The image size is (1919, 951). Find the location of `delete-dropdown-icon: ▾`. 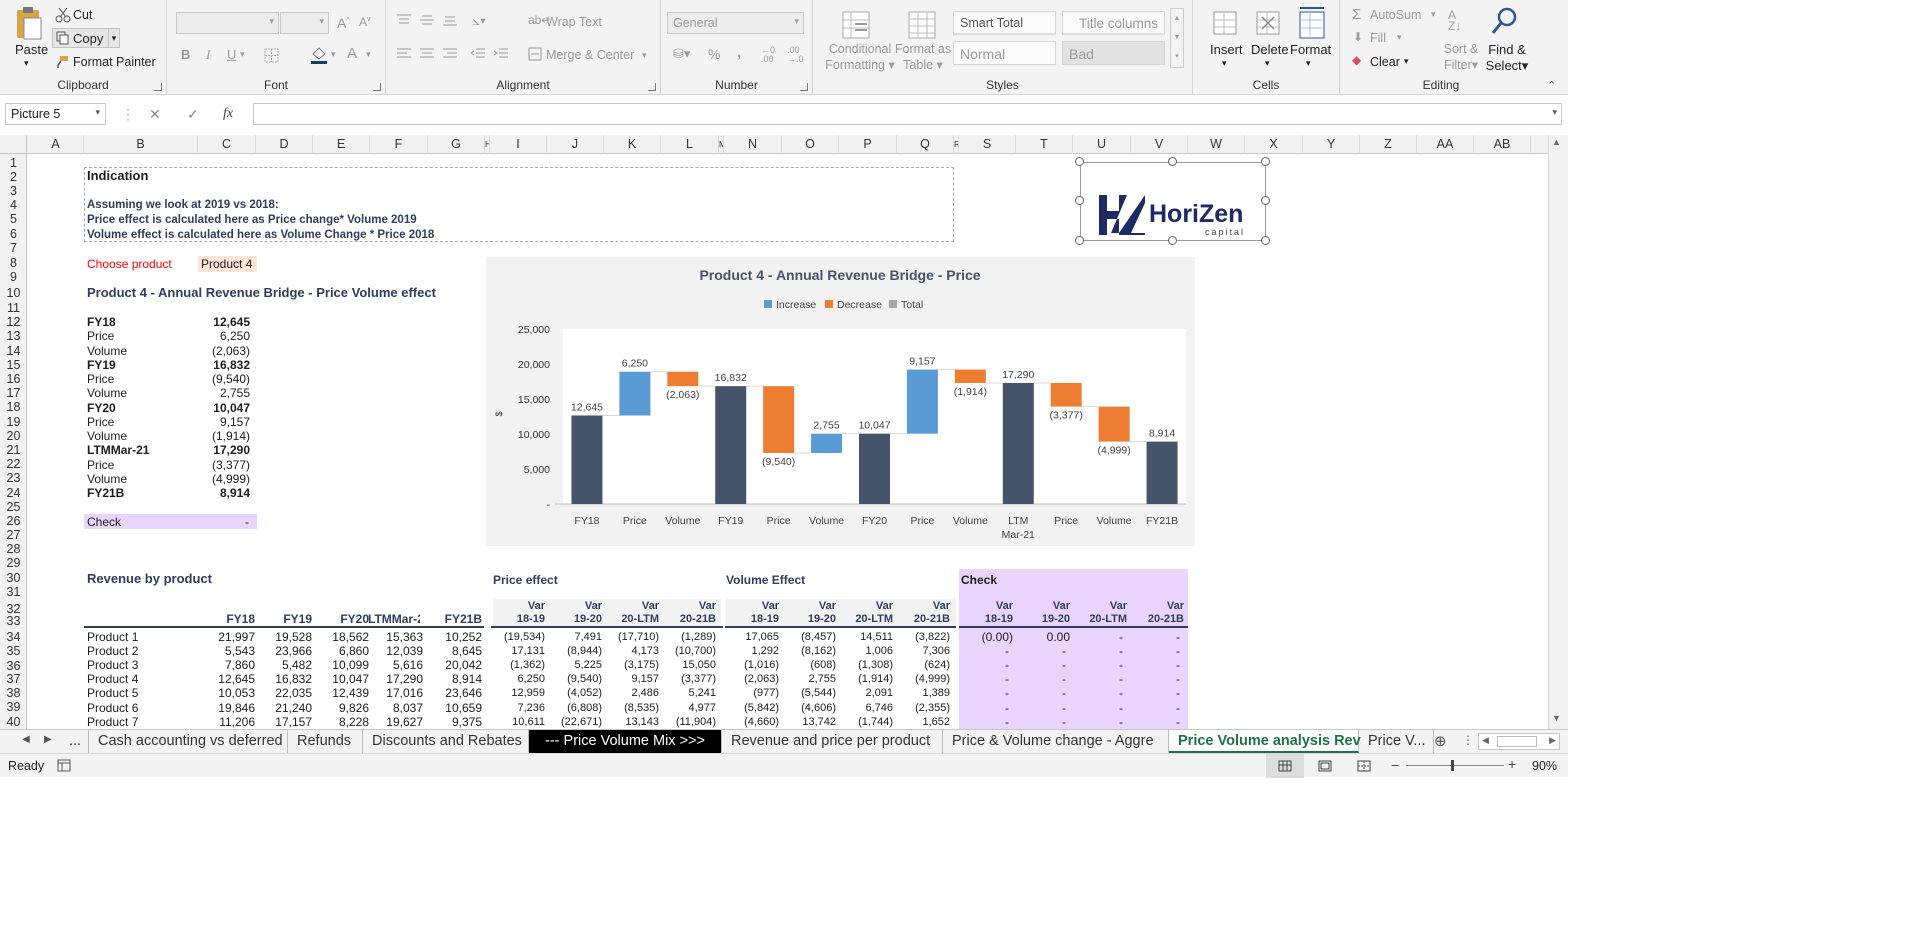

delete-dropdown-icon: ▾ is located at coordinates (1267, 63).